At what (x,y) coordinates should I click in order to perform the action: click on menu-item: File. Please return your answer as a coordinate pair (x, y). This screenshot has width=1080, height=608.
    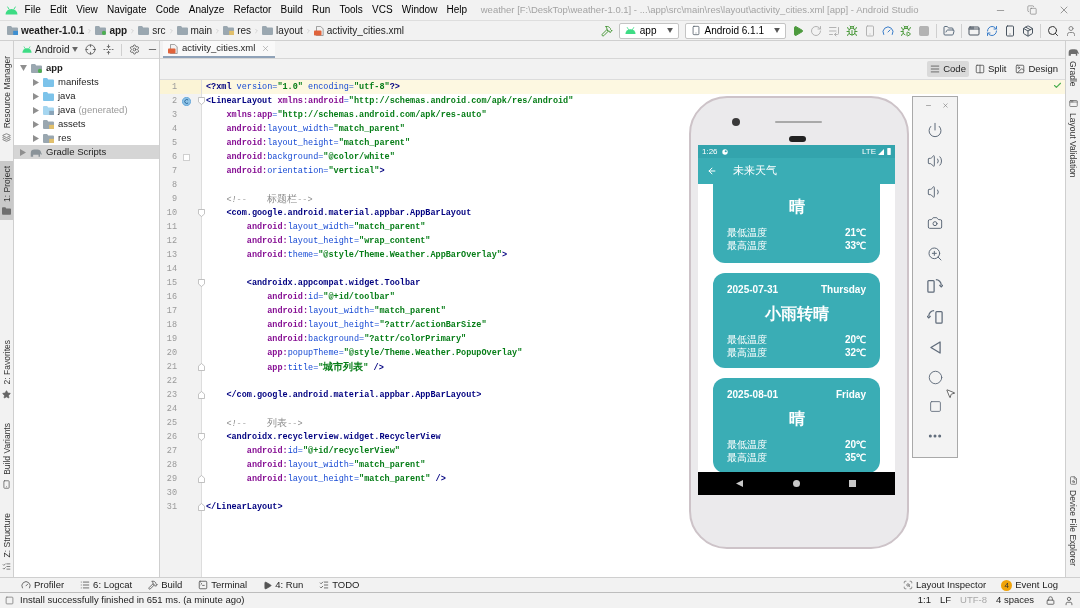
    Looking at the image, I should click on (33, 10).